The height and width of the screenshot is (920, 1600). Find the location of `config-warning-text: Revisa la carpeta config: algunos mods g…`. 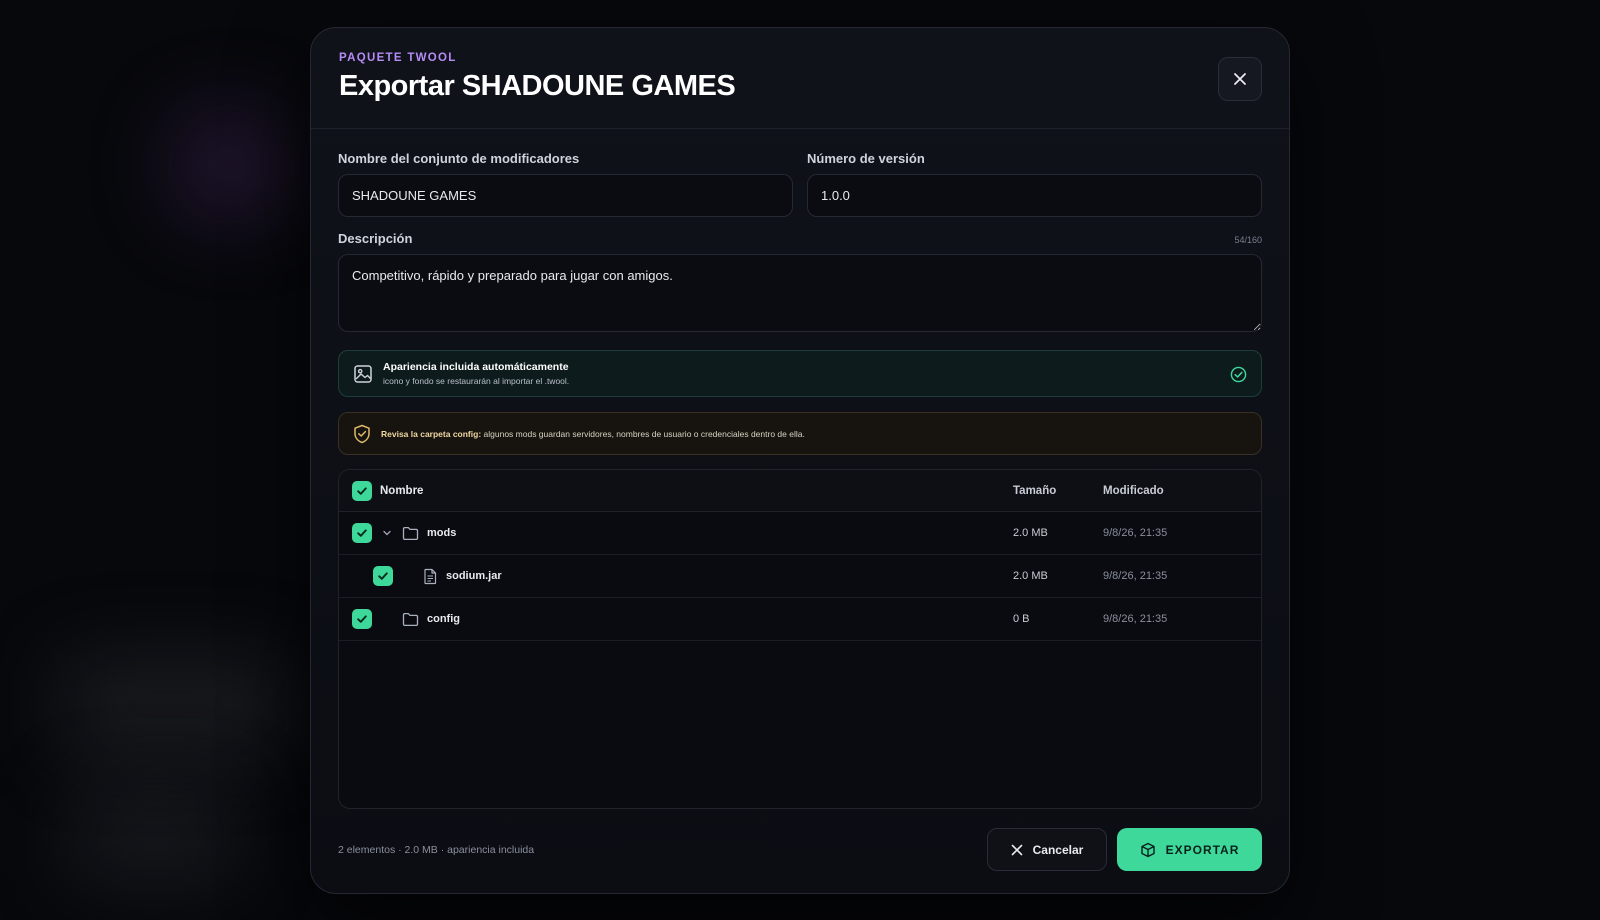

config-warning-text: Revisa la carpeta config: algunos mods g… is located at coordinates (593, 434).